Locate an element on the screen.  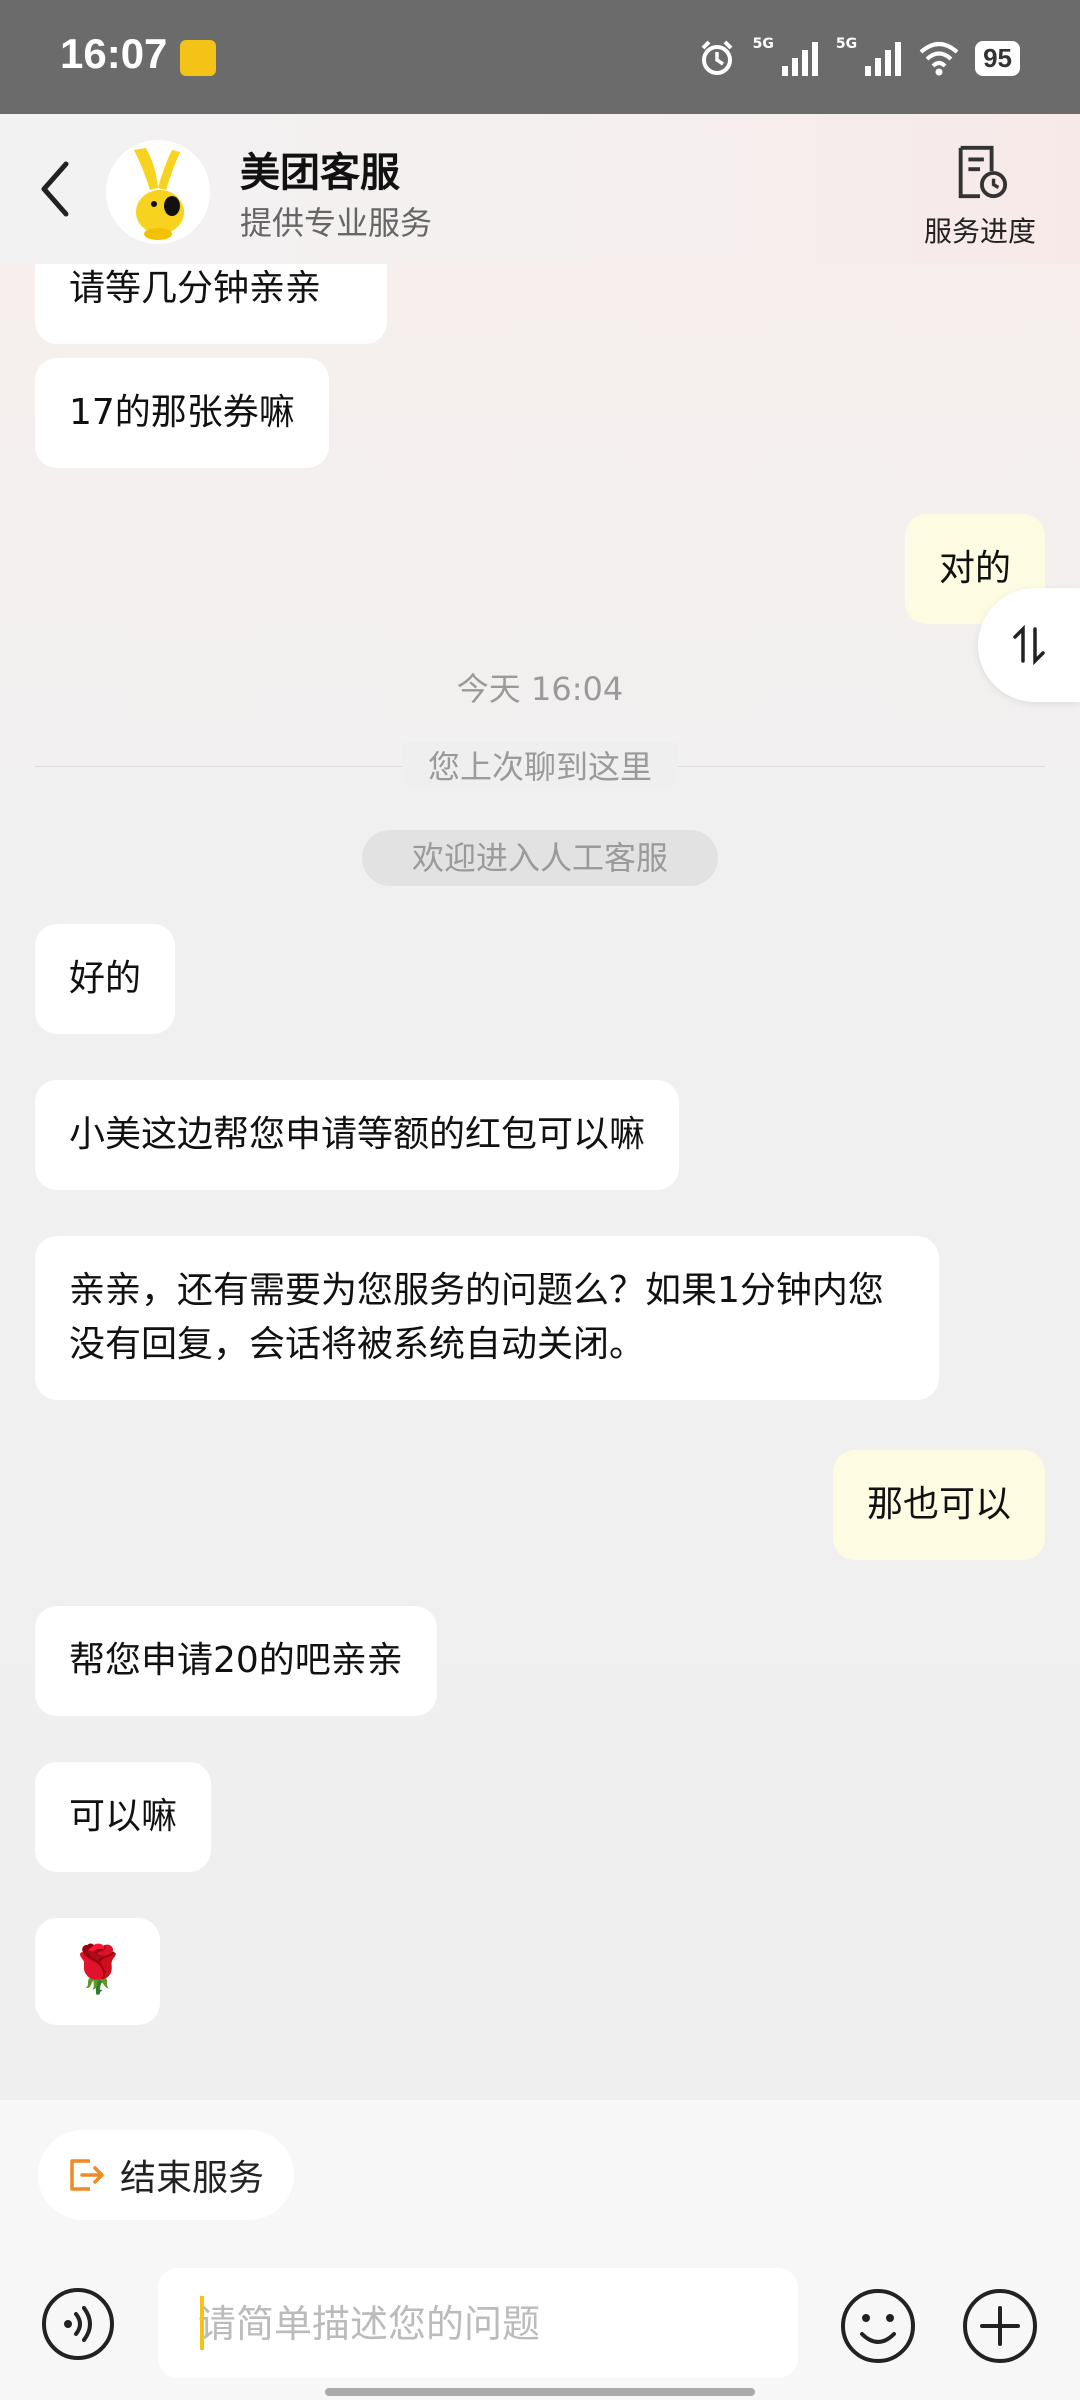
message-bubble: 帮您申请20的吧亲亲 is located at coordinates (236, 1661).